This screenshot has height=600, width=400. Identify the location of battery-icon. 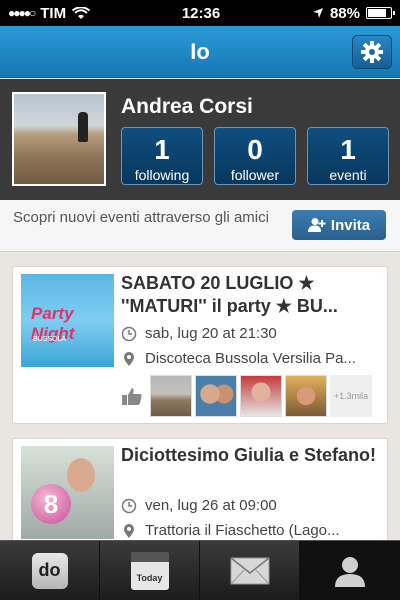
(380, 13).